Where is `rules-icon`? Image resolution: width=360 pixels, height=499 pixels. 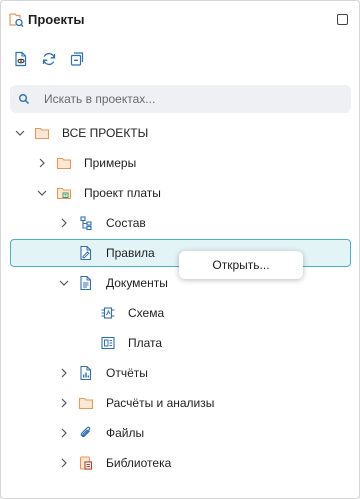
rules-icon is located at coordinates (86, 253).